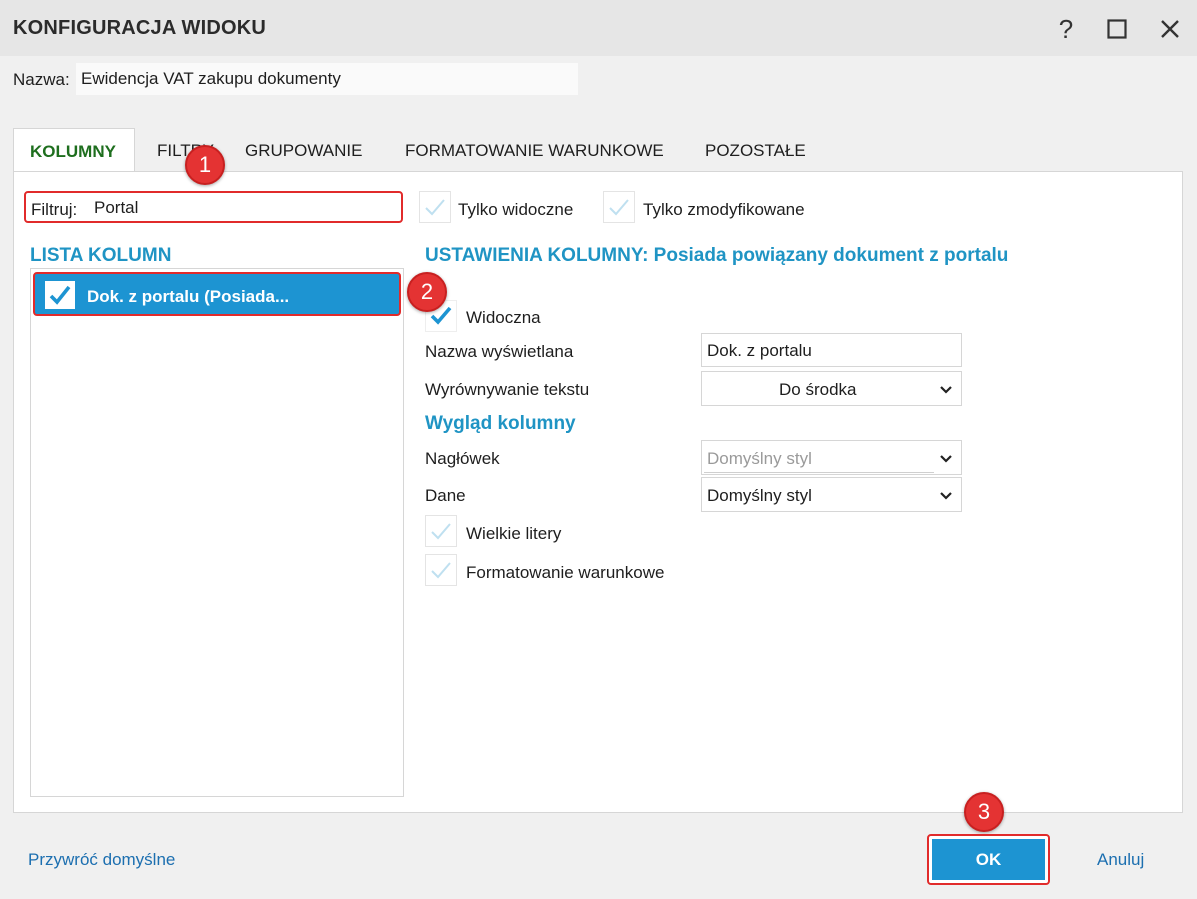 This screenshot has width=1197, height=899. What do you see at coordinates (507, 389) in the screenshot?
I see `alignment-label: Wyrównywanie tekstu` at bounding box center [507, 389].